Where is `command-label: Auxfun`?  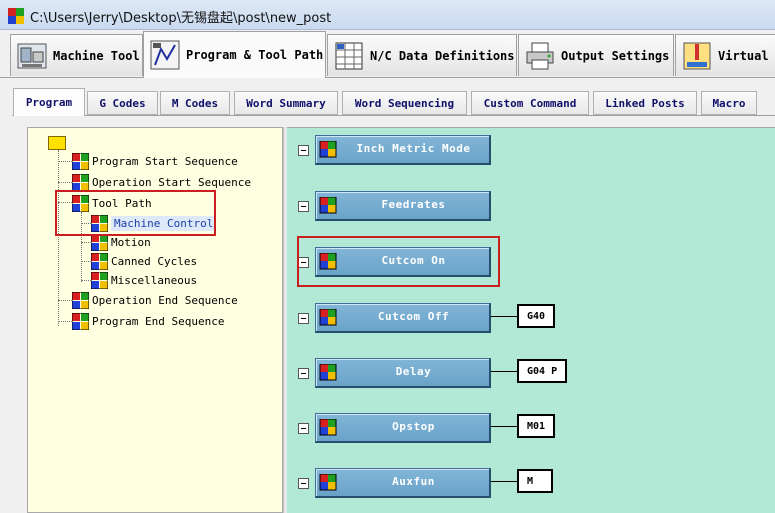 command-label: Auxfun is located at coordinates (413, 481).